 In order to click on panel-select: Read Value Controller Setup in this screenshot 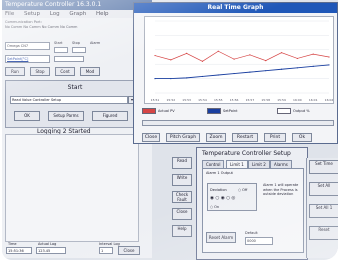, I will do `click(69, 100)`.